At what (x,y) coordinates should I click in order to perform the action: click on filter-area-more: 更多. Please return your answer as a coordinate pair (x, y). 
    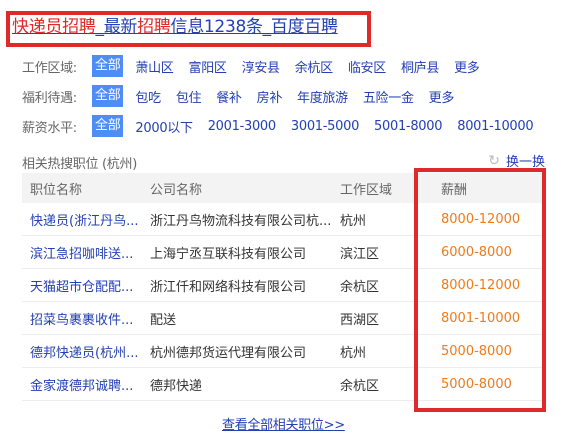
    Looking at the image, I should click on (467, 66).